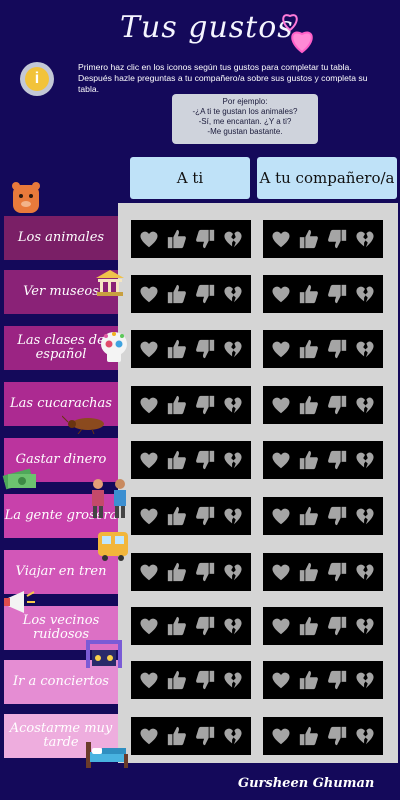 The height and width of the screenshot is (800, 400). Describe the element at coordinates (245, 131) in the screenshot. I see `example-line: -Me gustan bastante.` at that location.